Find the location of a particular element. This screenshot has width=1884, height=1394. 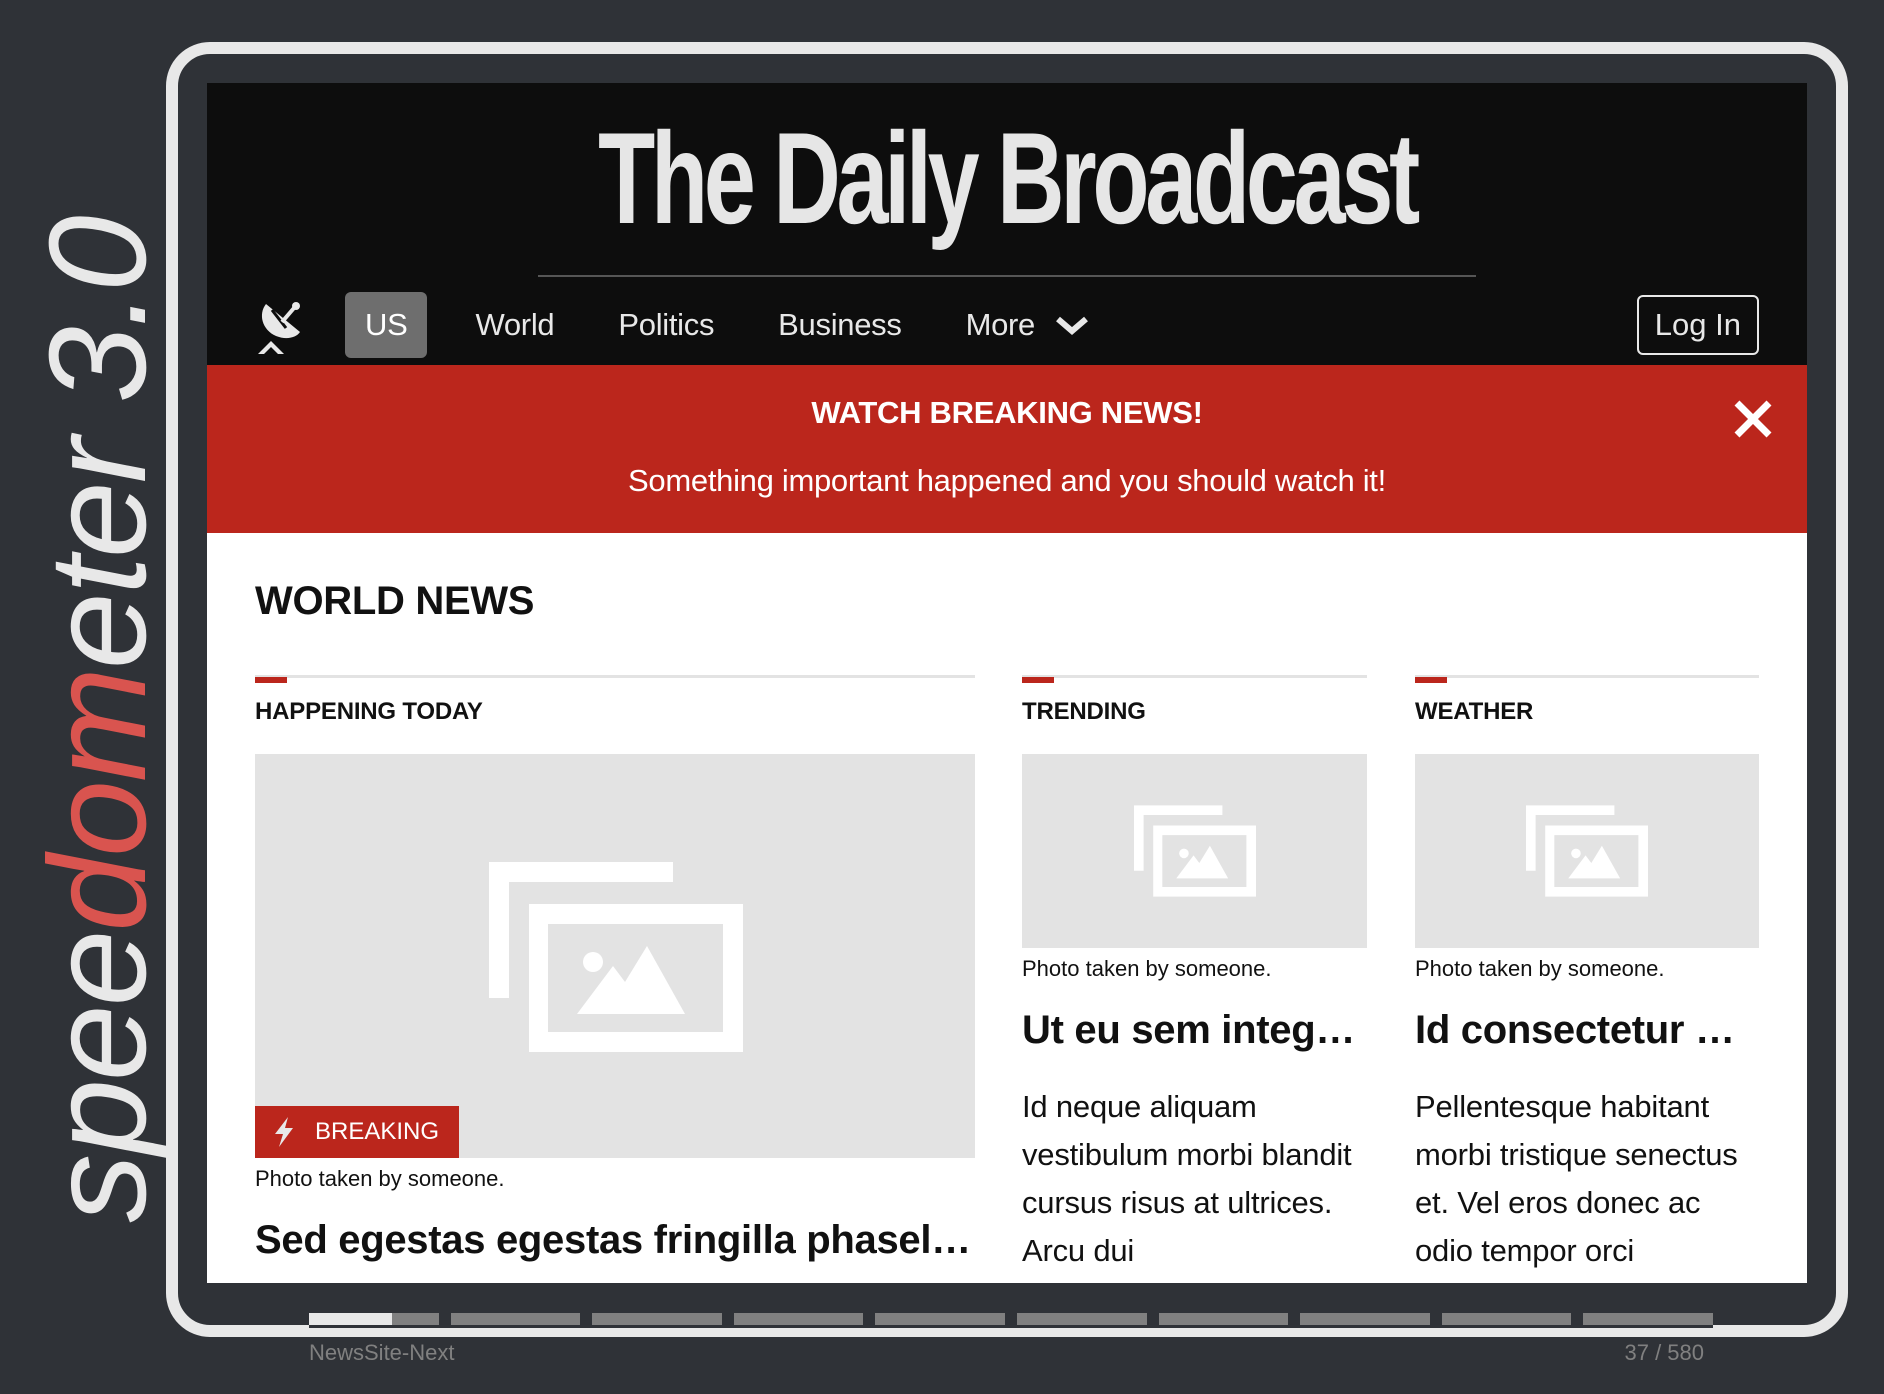

article-headline: Id consectetur purus ut faucibus is located at coordinates (1587, 1030).